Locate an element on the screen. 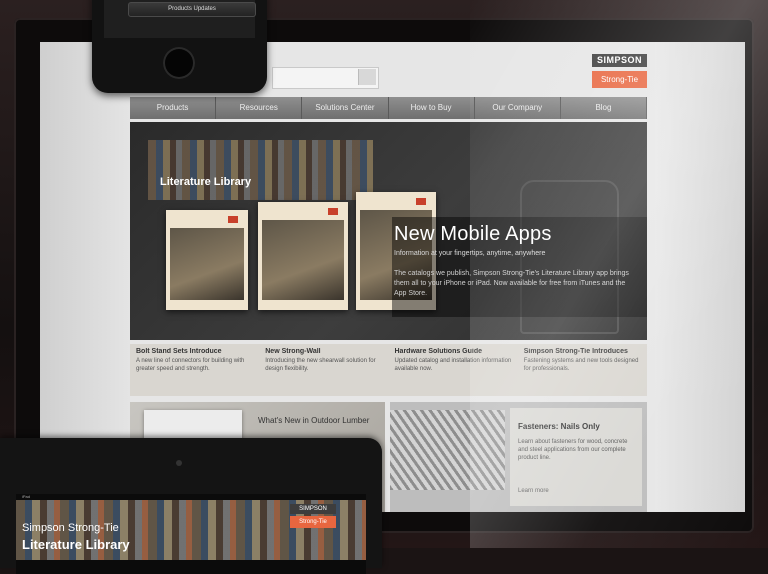 Image resolution: width=768 pixels, height=574 pixels. nav-item-blog: Blog is located at coordinates (604, 108).